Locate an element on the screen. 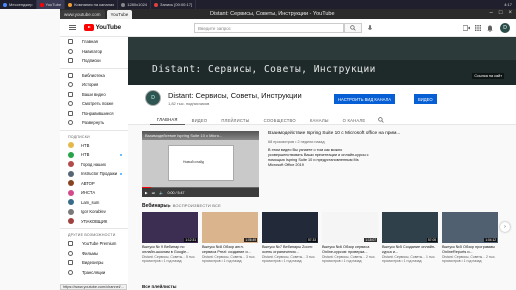 This screenshot has height=290, width=516. browser-tab-active: YouTube is located at coordinates (119, 14).